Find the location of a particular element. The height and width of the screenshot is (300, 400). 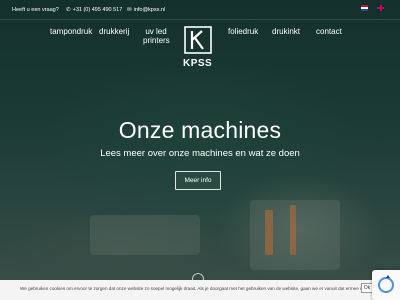

kpss-logo-icon is located at coordinates (198, 40).